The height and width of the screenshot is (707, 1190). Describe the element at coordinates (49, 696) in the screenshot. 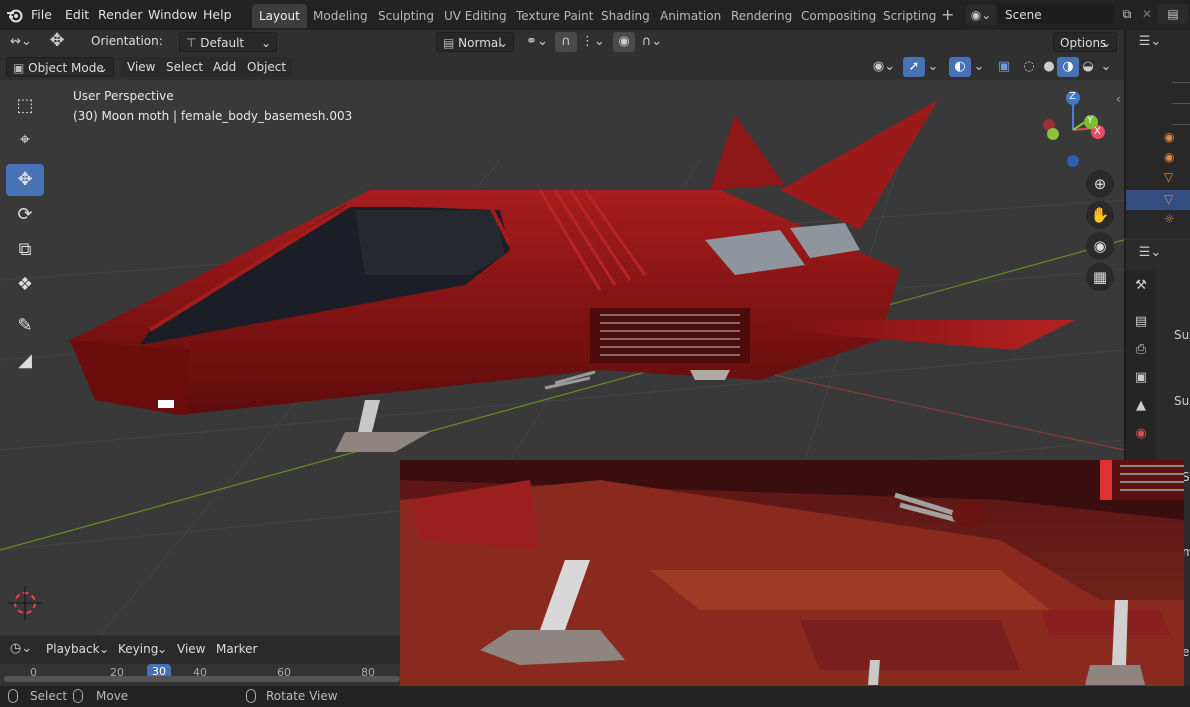

I see `status-select: Select` at that location.